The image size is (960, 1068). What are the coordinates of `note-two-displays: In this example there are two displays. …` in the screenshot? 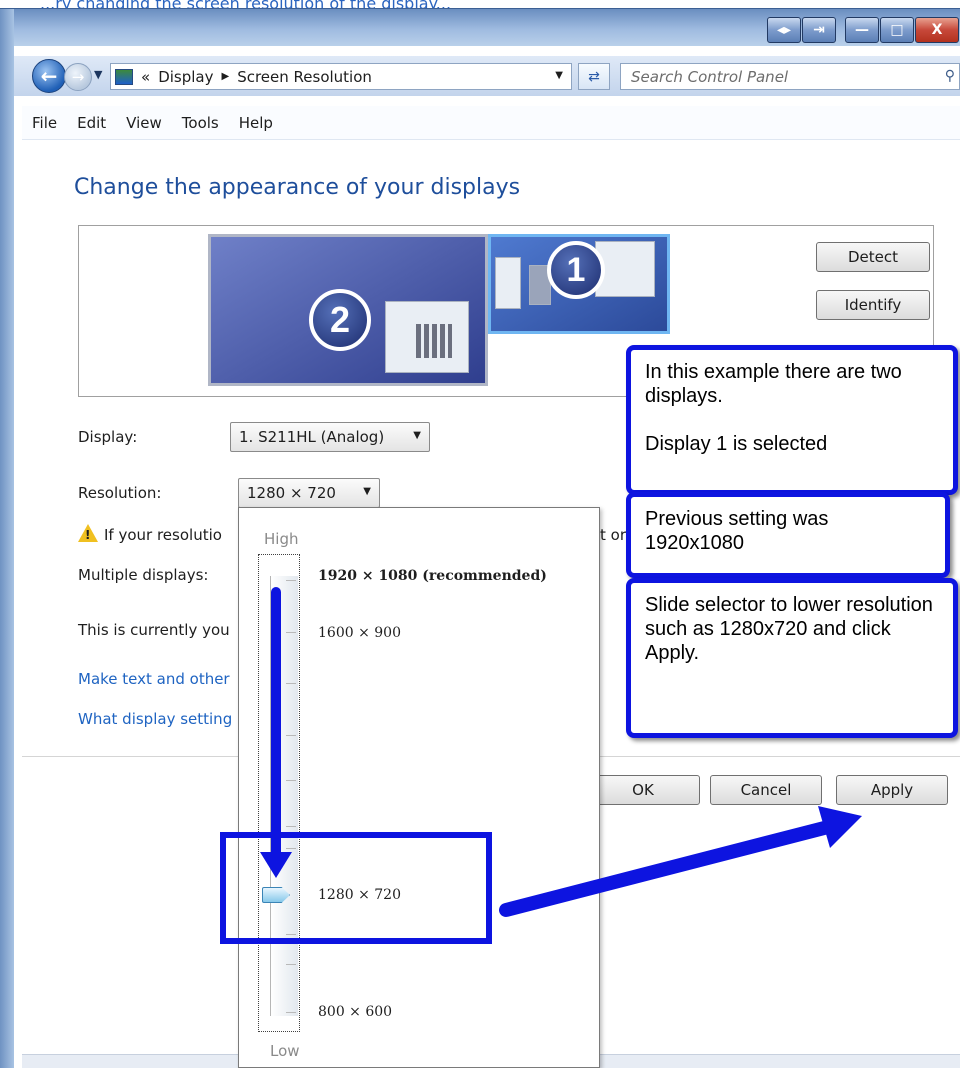 It's located at (792, 420).